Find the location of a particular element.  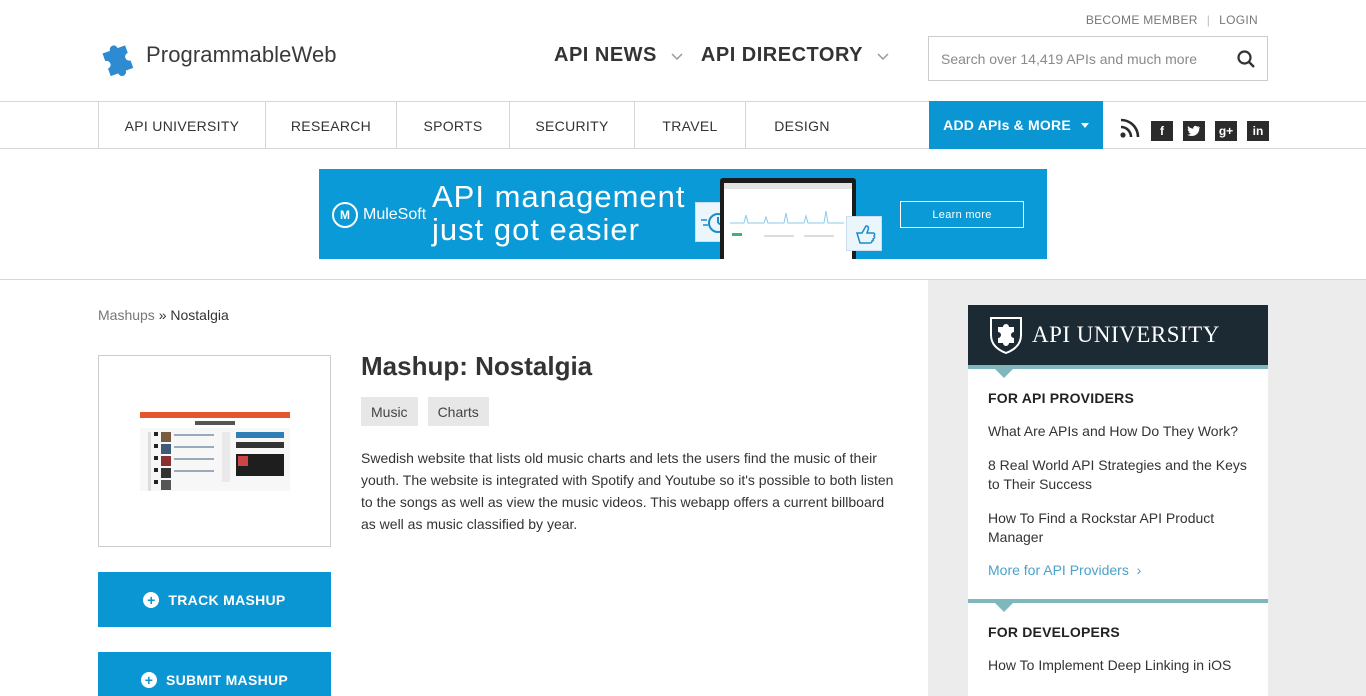

category-sports: SPORTS is located at coordinates (453, 125).